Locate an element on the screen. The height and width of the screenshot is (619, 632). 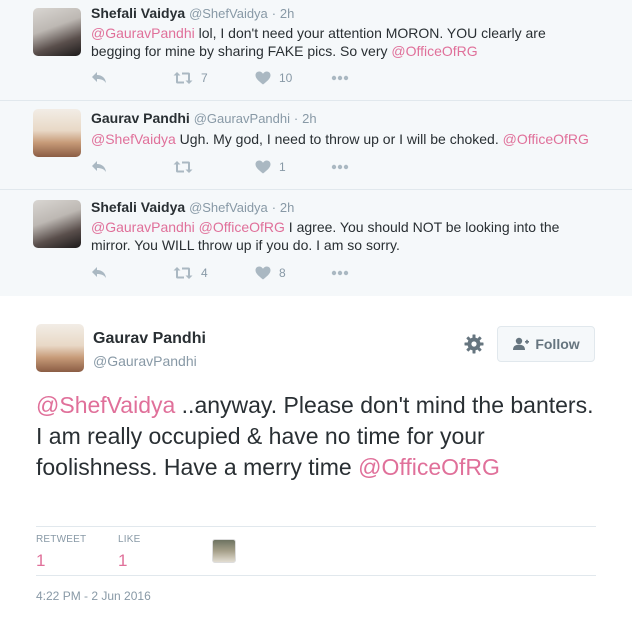
retweet-stat-label: RETWEET is located at coordinates (61, 539).